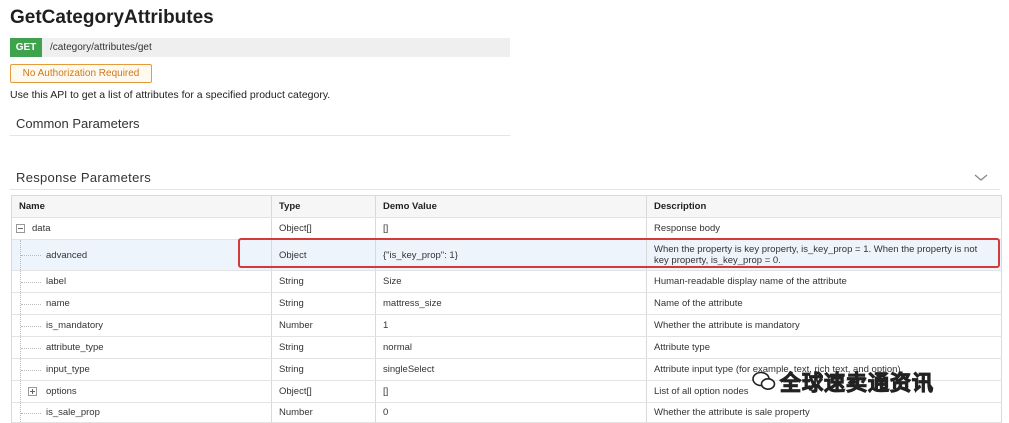 The width and height of the screenshot is (1009, 423). What do you see at coordinates (824, 347) in the screenshot?
I see `row-description-cell: Attribute type` at bounding box center [824, 347].